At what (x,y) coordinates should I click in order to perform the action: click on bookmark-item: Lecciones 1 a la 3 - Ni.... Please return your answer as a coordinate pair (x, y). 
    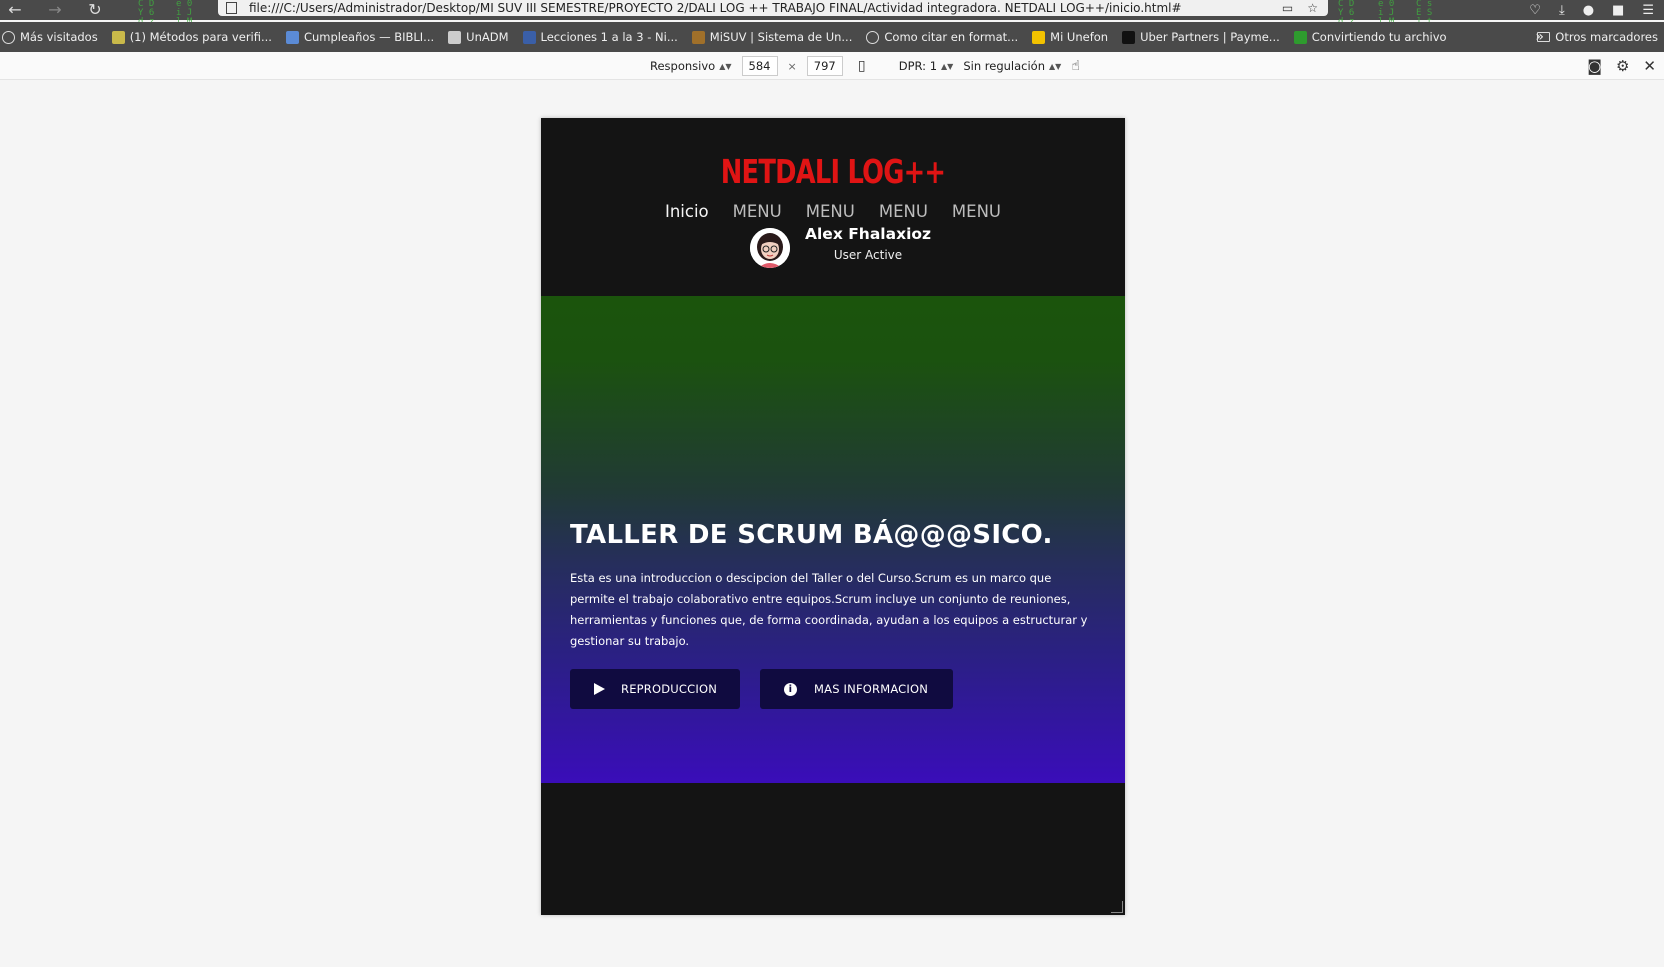
    Looking at the image, I should click on (600, 37).